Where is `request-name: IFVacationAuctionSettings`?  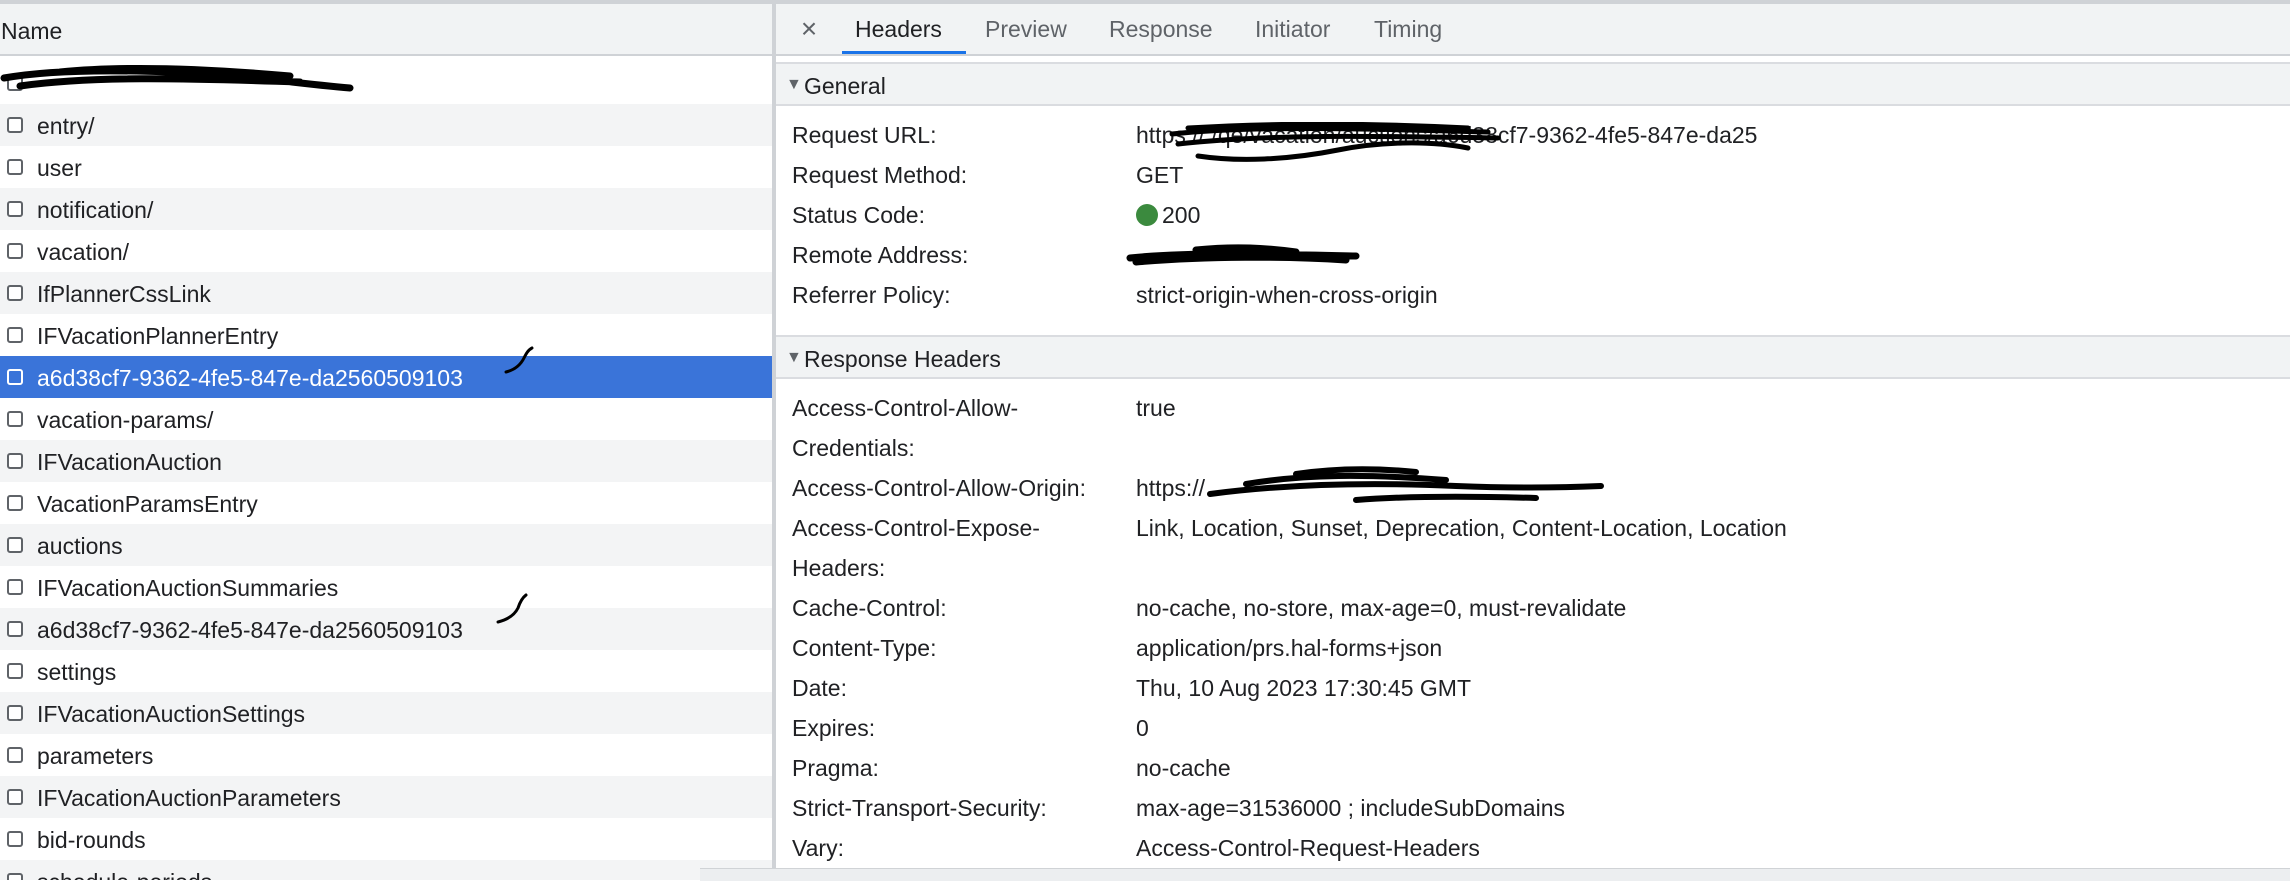
request-name: IFVacationAuctionSettings is located at coordinates (171, 714).